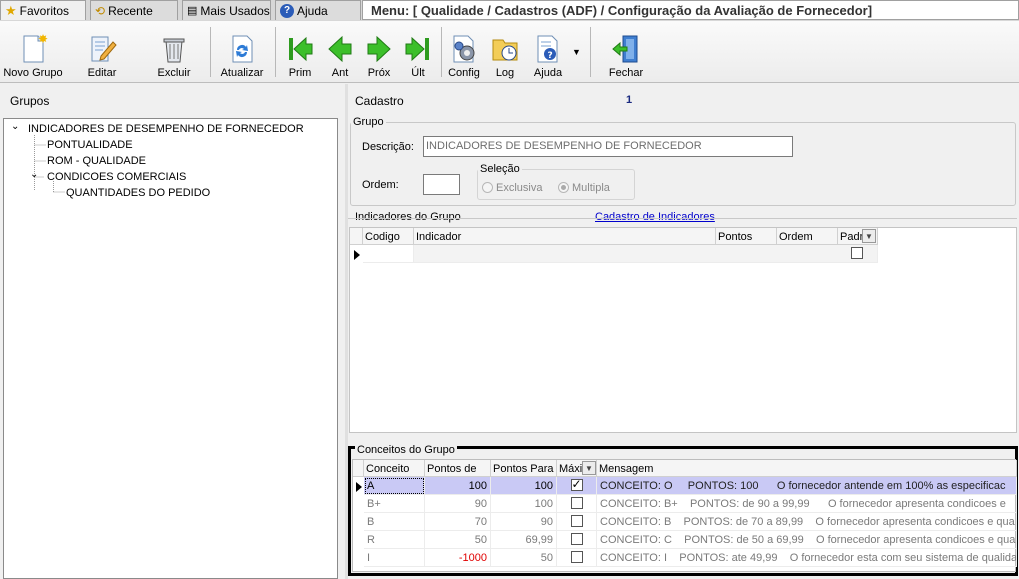 This screenshot has width=1019, height=579. What do you see at coordinates (512, 188) in the screenshot?
I see `radio-exclusiva: Exclusiva` at bounding box center [512, 188].